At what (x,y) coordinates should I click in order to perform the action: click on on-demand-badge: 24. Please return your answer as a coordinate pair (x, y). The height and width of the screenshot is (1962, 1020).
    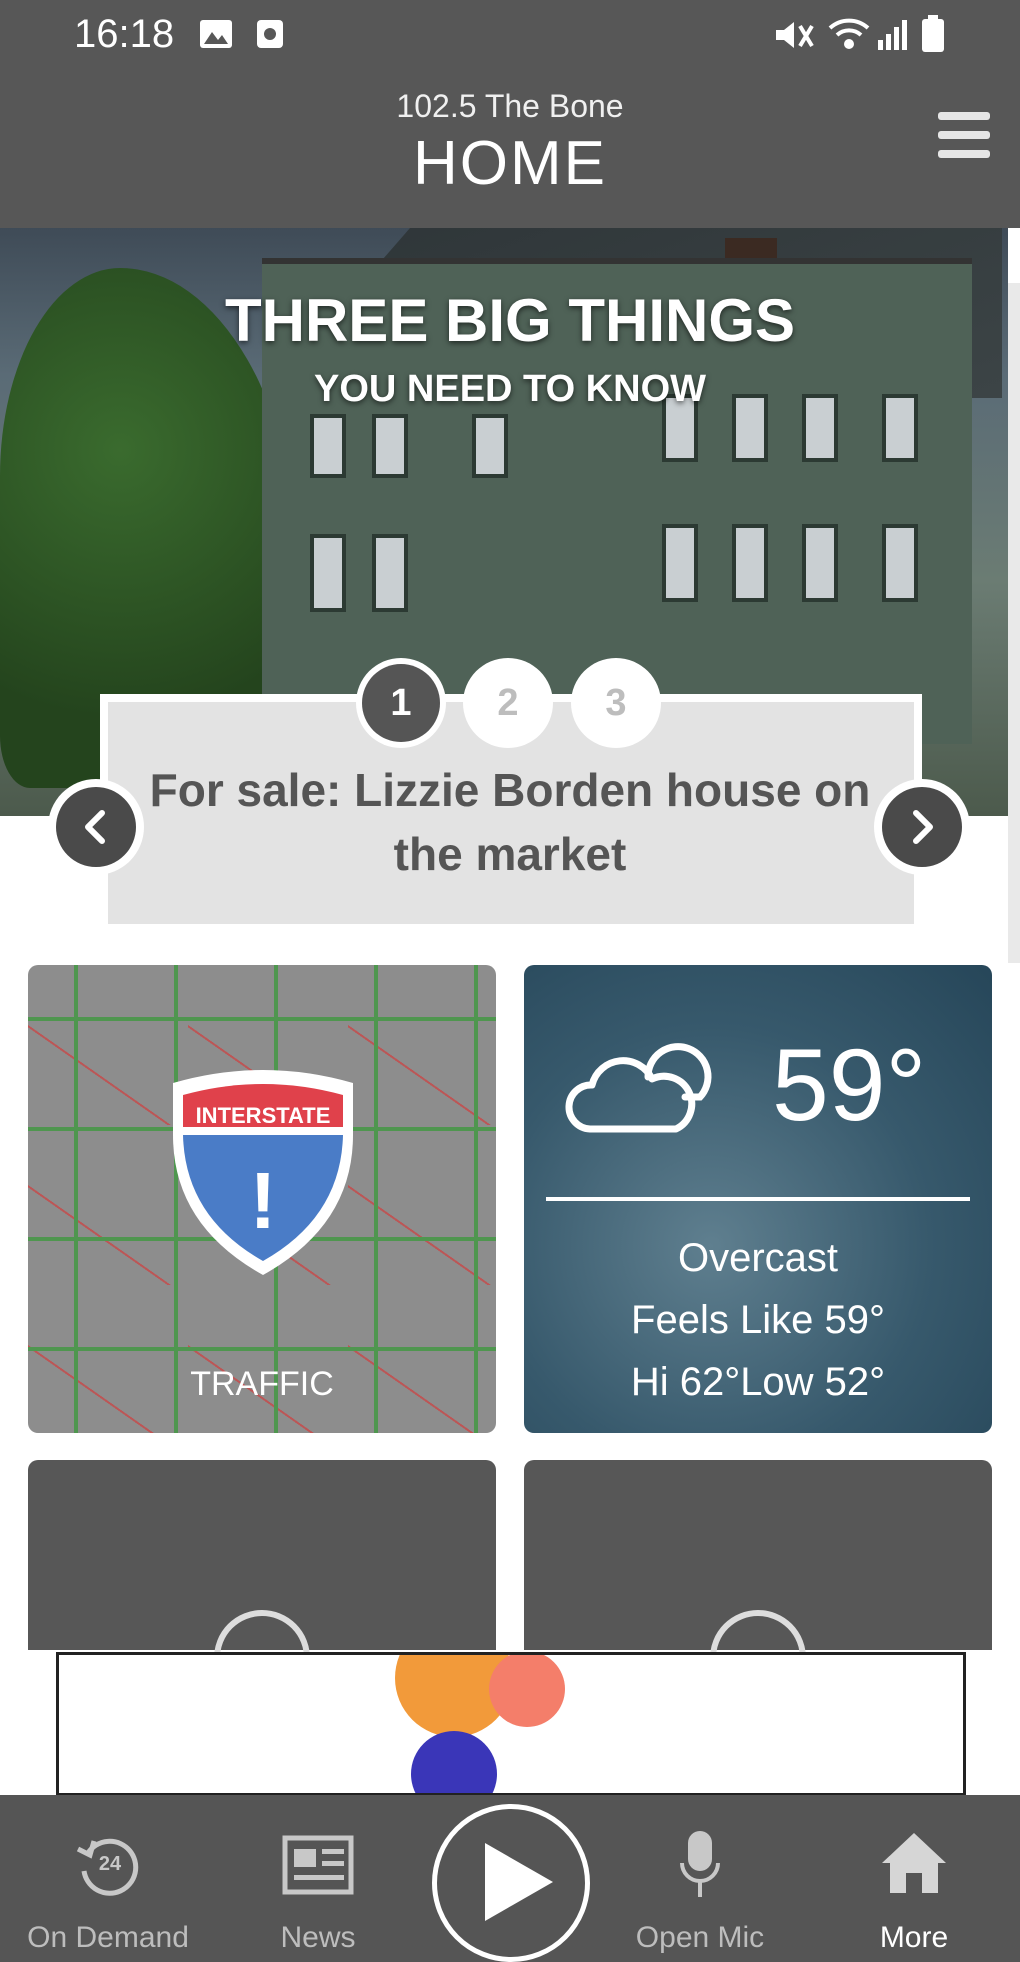
    Looking at the image, I should click on (110, 1864).